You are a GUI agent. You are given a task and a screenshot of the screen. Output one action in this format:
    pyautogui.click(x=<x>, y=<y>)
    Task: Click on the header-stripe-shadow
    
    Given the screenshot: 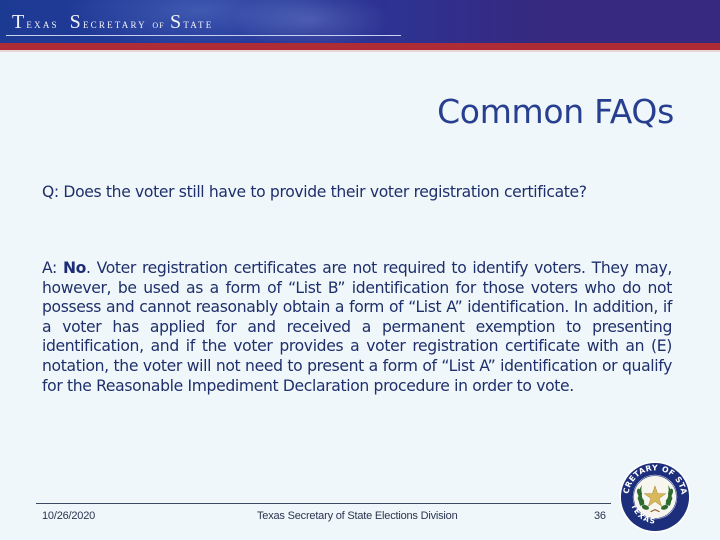 What is the action you would take?
    pyautogui.click(x=360, y=51)
    